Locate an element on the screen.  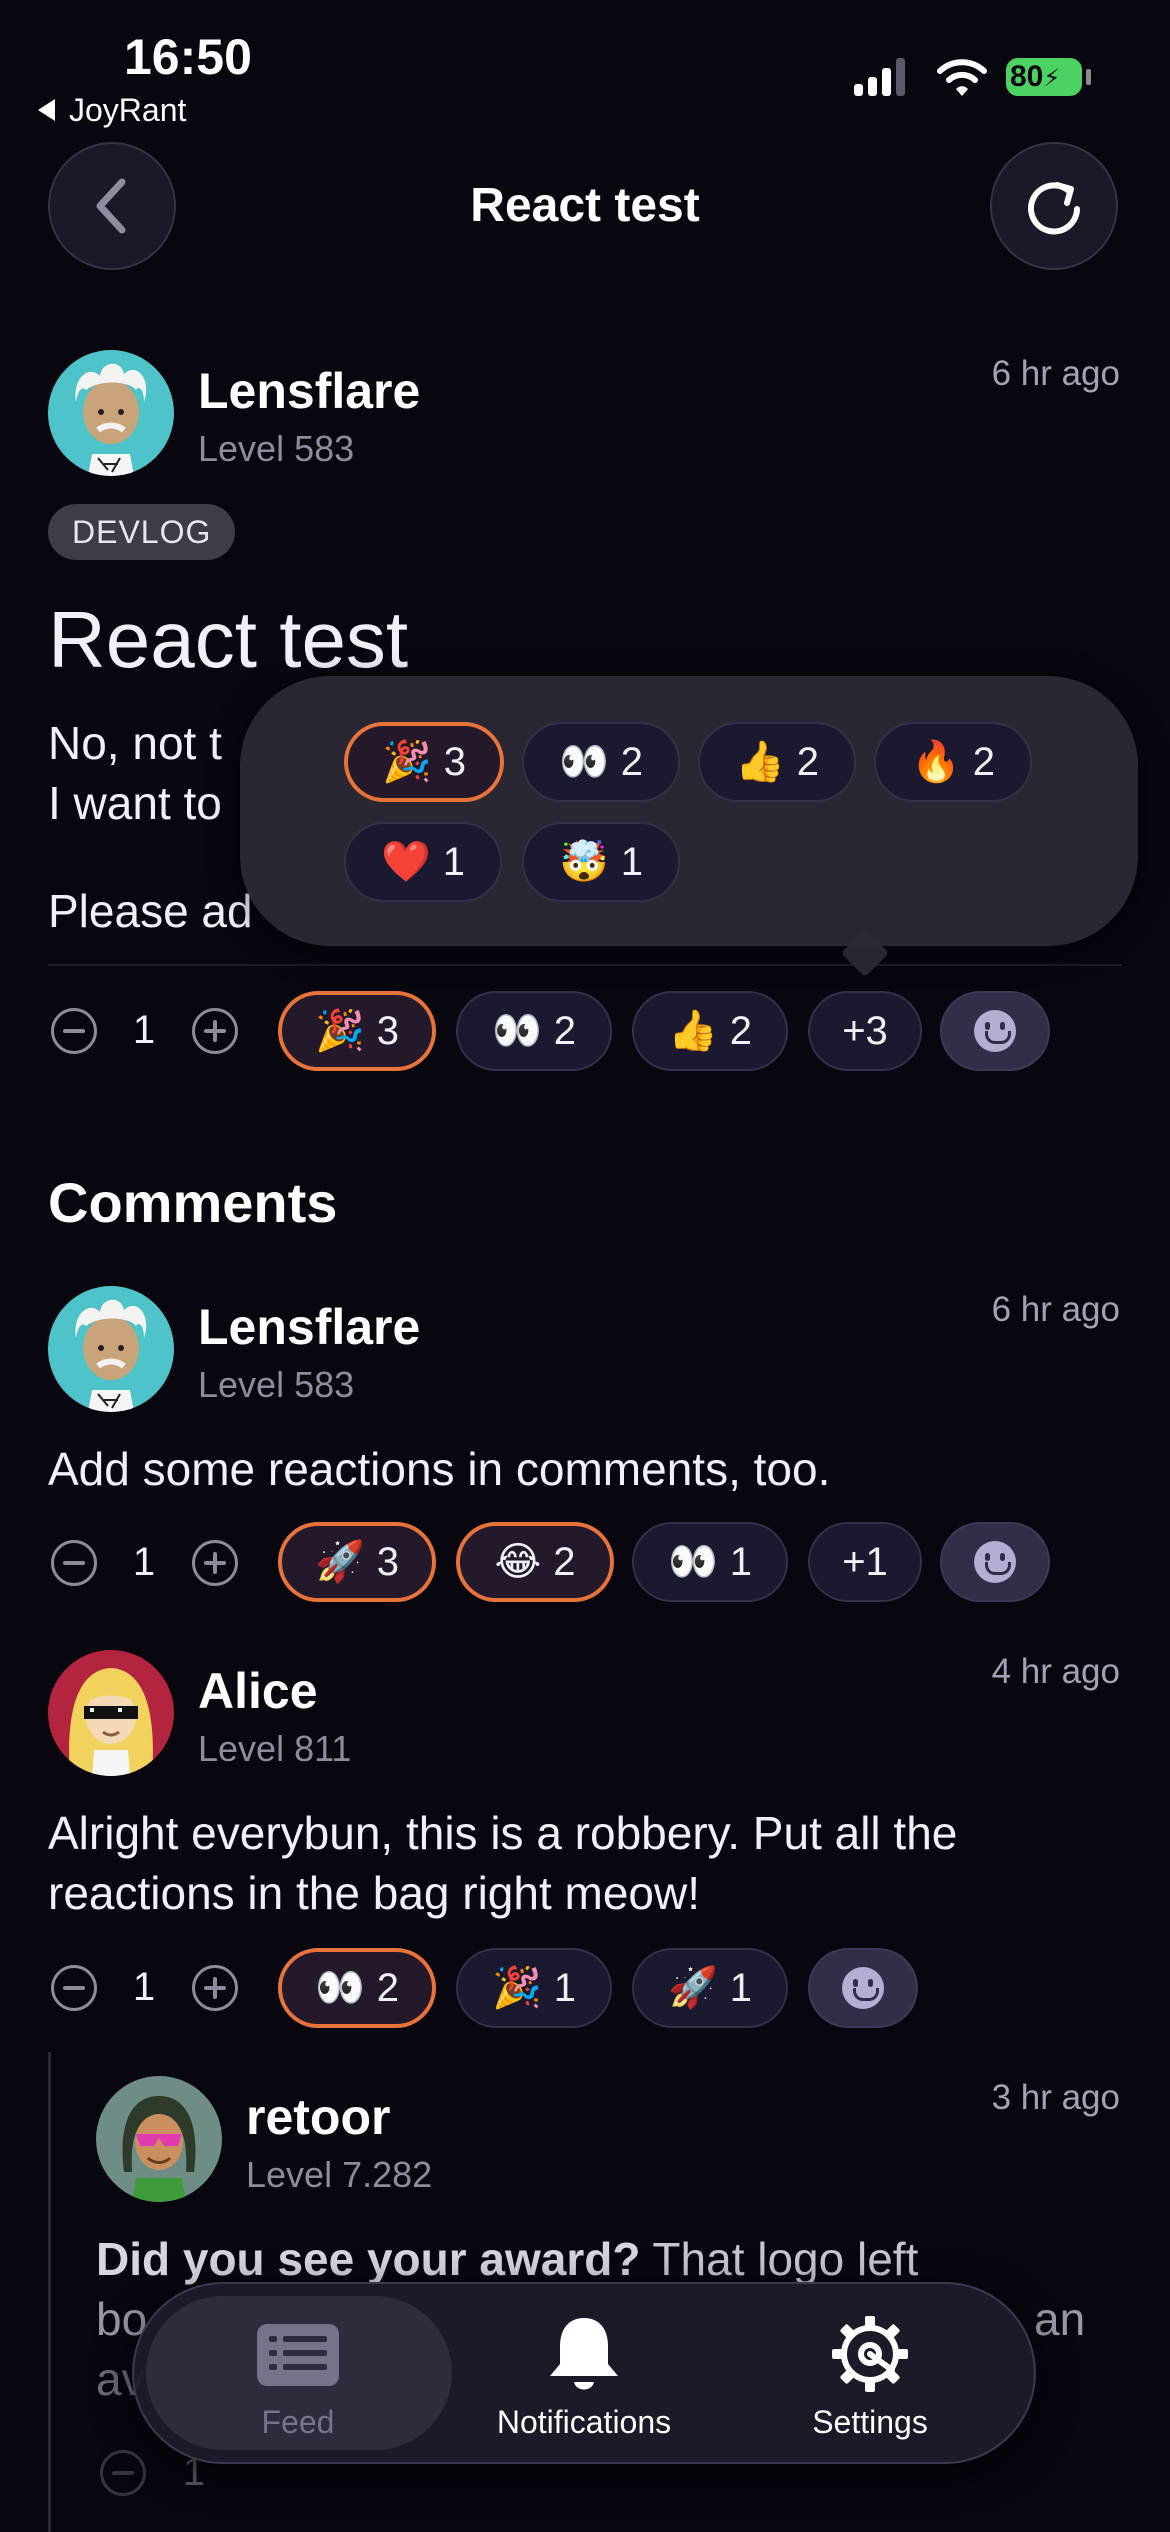
status-time: 16:50 is located at coordinates (188, 57).